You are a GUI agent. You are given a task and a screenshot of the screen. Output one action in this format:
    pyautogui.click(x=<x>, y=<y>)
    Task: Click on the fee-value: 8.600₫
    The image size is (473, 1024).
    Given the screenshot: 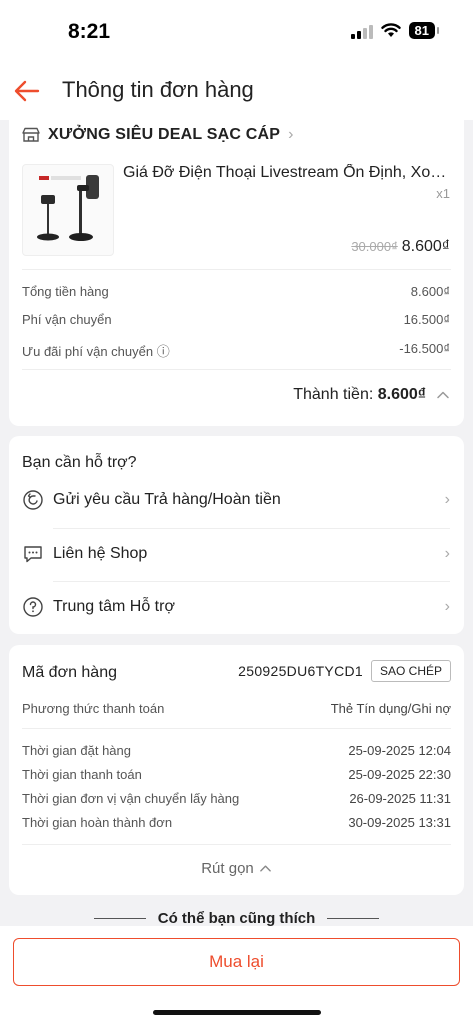 What is the action you would take?
    pyautogui.click(x=430, y=291)
    